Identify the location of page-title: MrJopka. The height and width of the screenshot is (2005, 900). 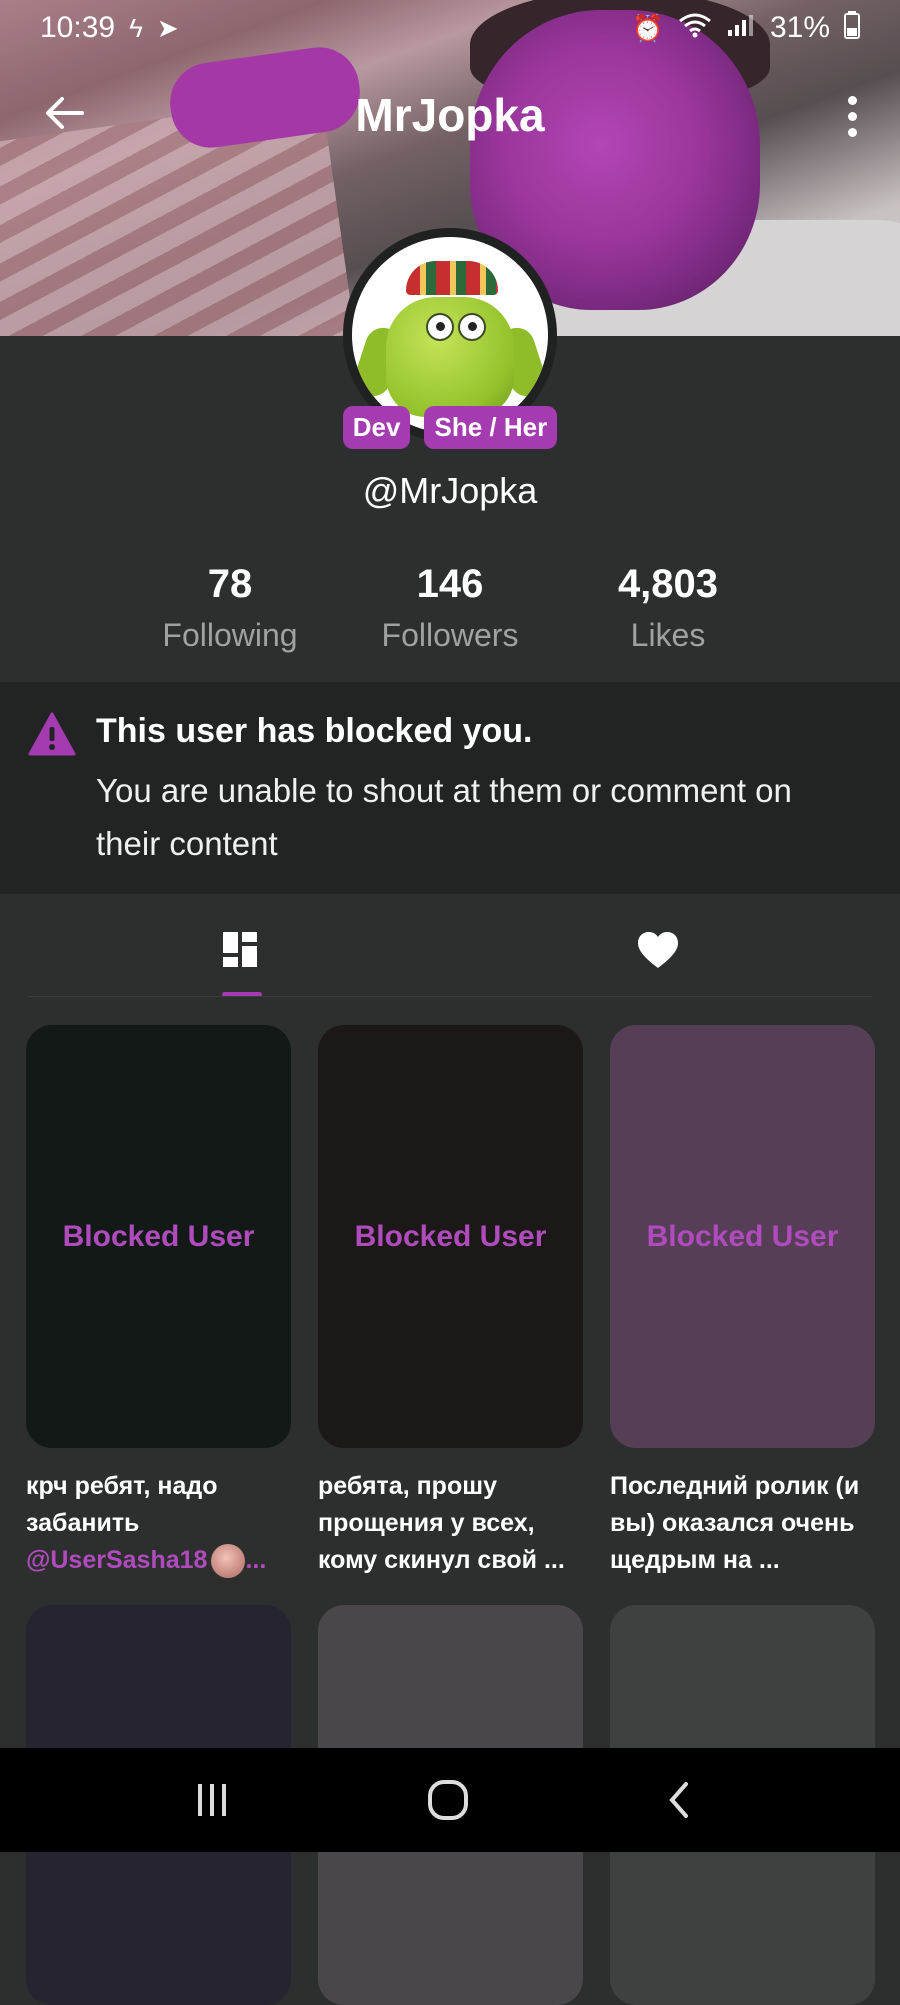
(450, 115).